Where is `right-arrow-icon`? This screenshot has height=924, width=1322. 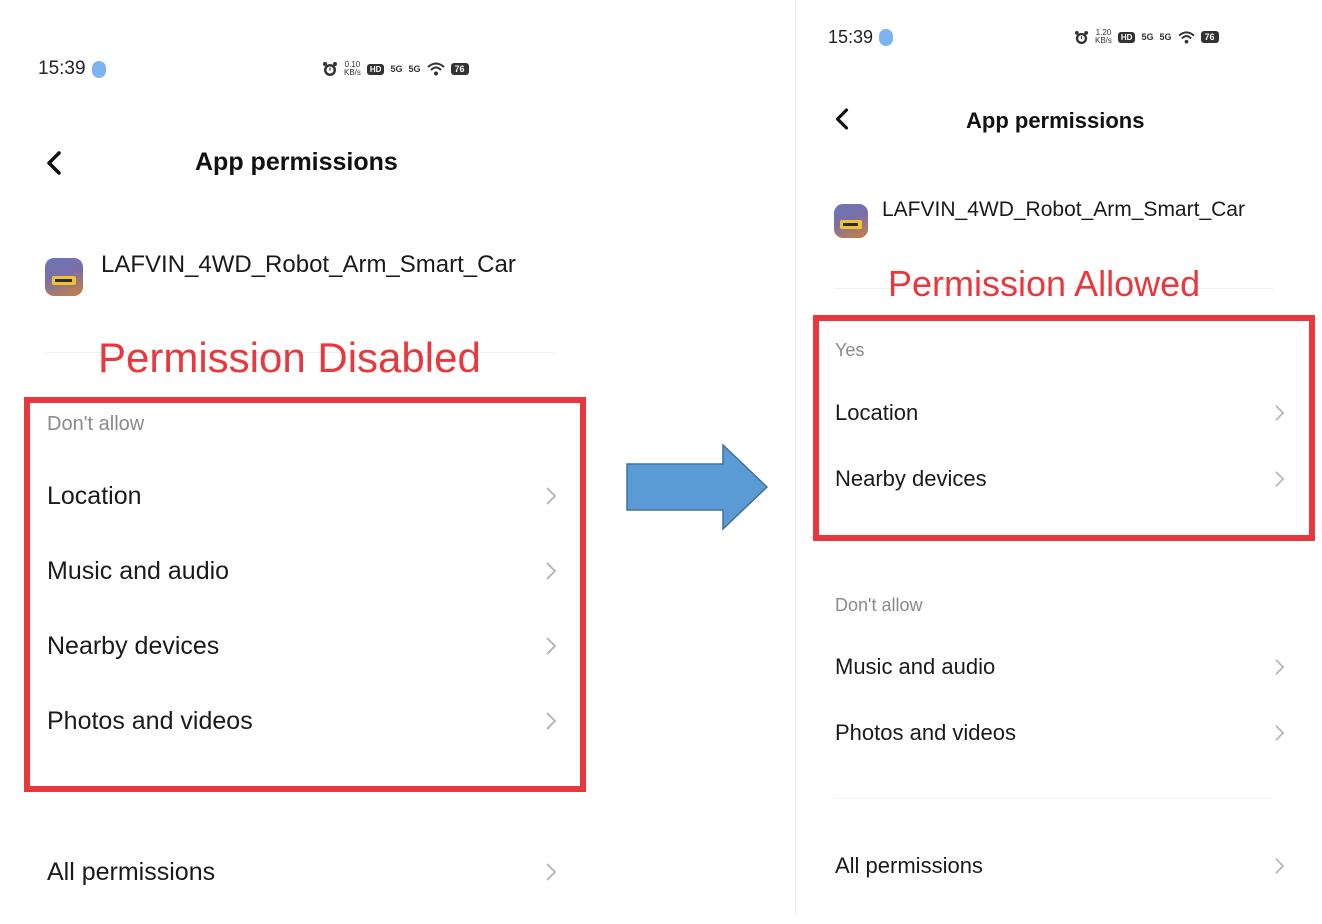 right-arrow-icon is located at coordinates (697, 487).